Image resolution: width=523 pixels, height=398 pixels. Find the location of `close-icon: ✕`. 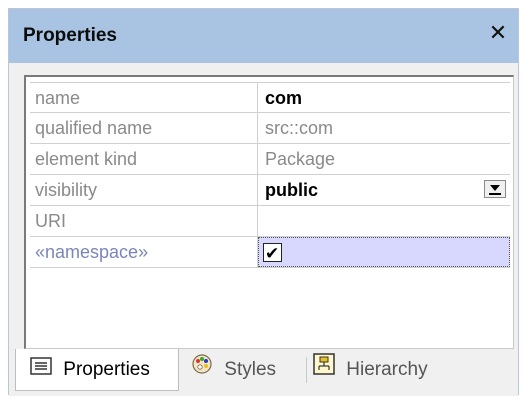

close-icon: ✕ is located at coordinates (498, 34).